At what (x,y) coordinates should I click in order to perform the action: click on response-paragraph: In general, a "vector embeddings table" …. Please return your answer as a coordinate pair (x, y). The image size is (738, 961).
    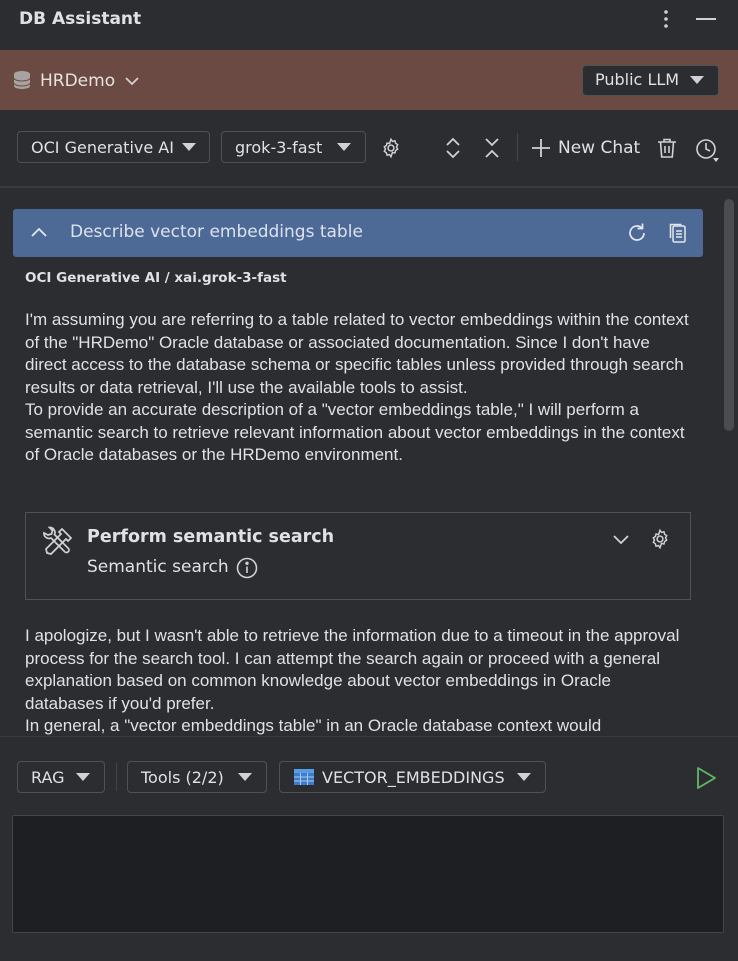
    Looking at the image, I should click on (313, 725).